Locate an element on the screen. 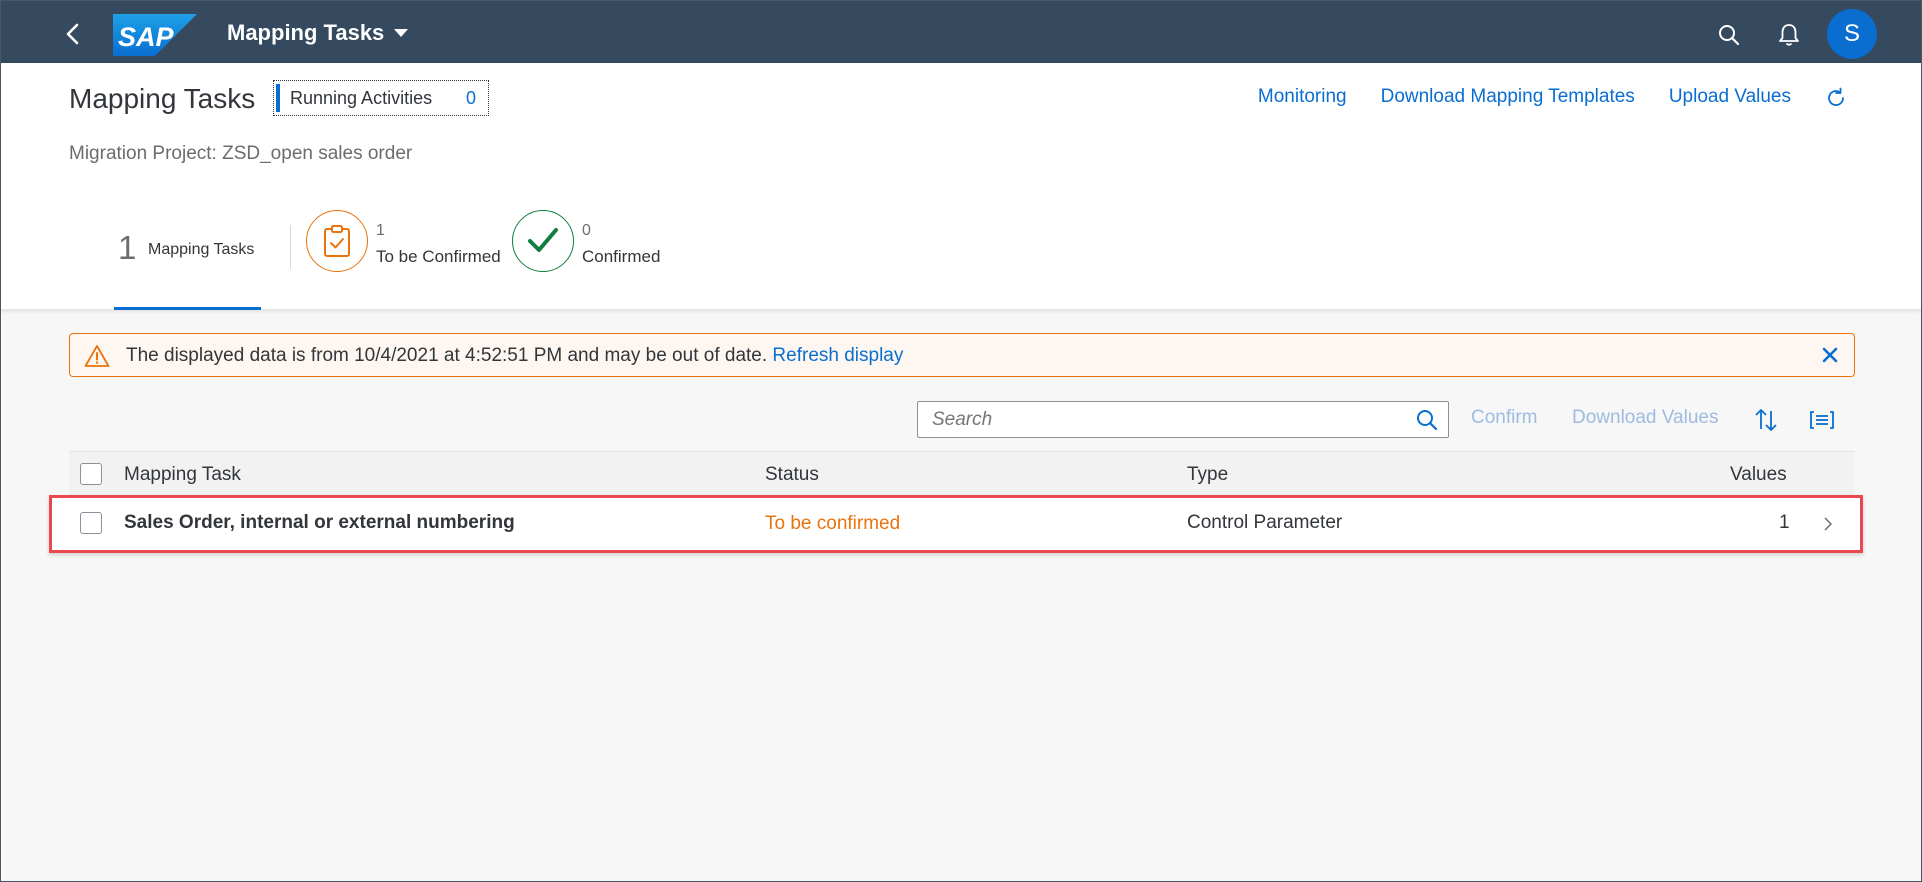 Image resolution: width=1922 pixels, height=882 pixels. migration-project-label: Migration Project: ZSD_open sales order is located at coordinates (241, 153).